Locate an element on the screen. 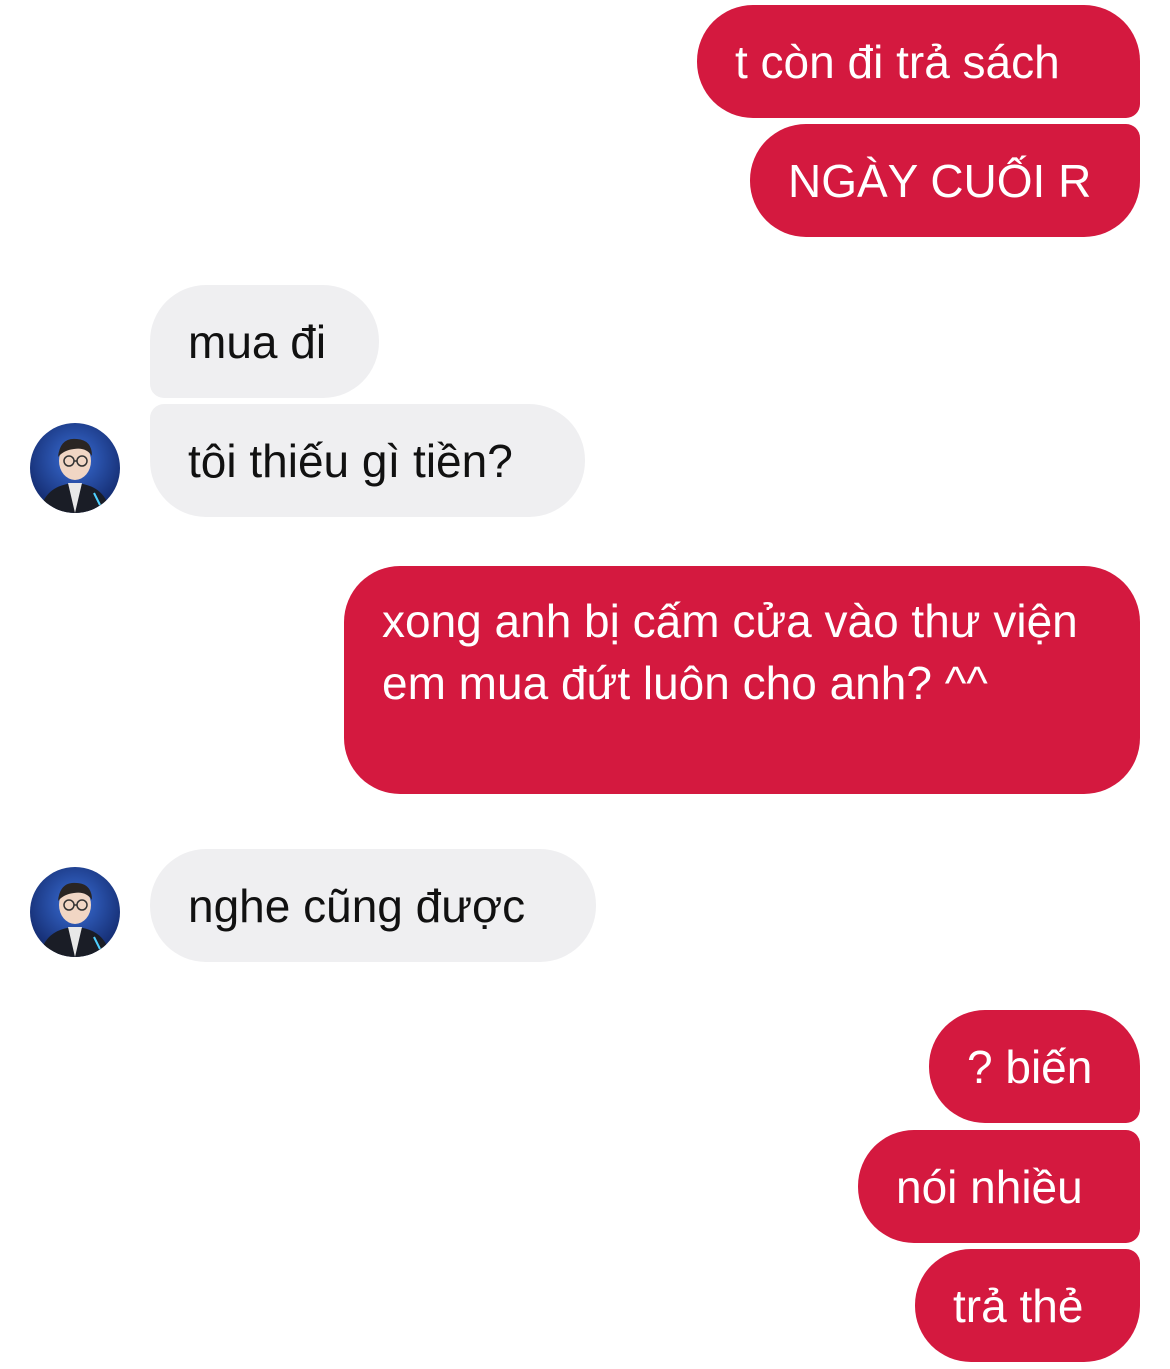 The height and width of the screenshot is (1369, 1170). outgoing-message: nói nhiều is located at coordinates (999, 1186).